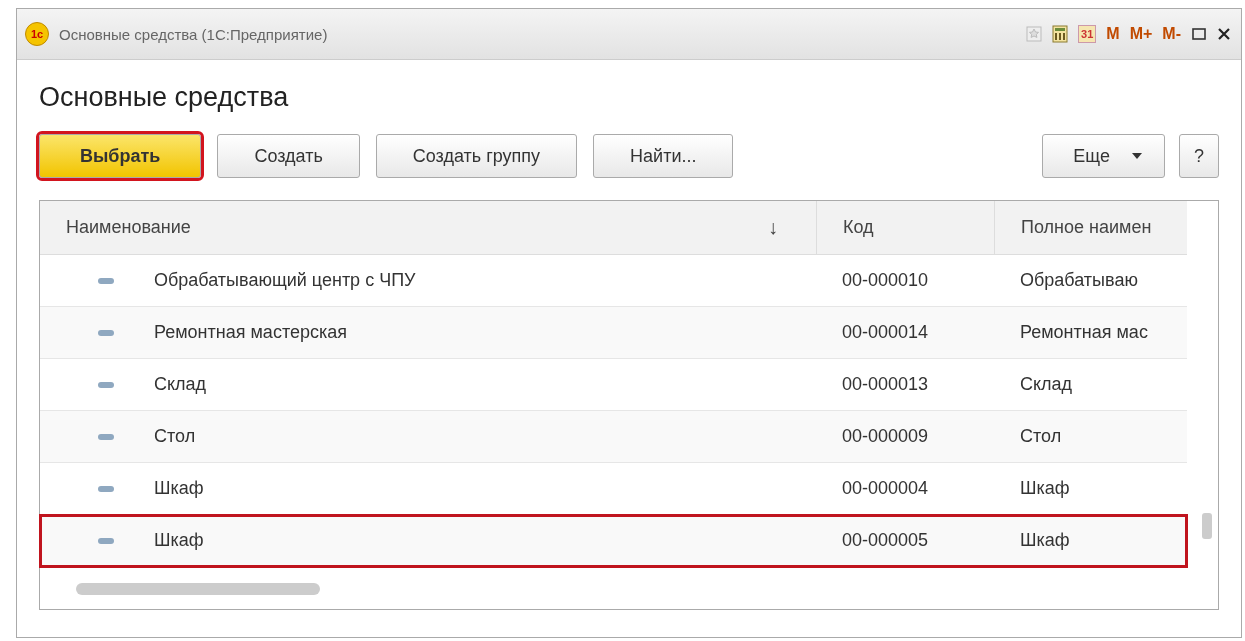 This screenshot has width=1245, height=641. I want to click on toolbar-button: Выбрать, so click(120, 156).